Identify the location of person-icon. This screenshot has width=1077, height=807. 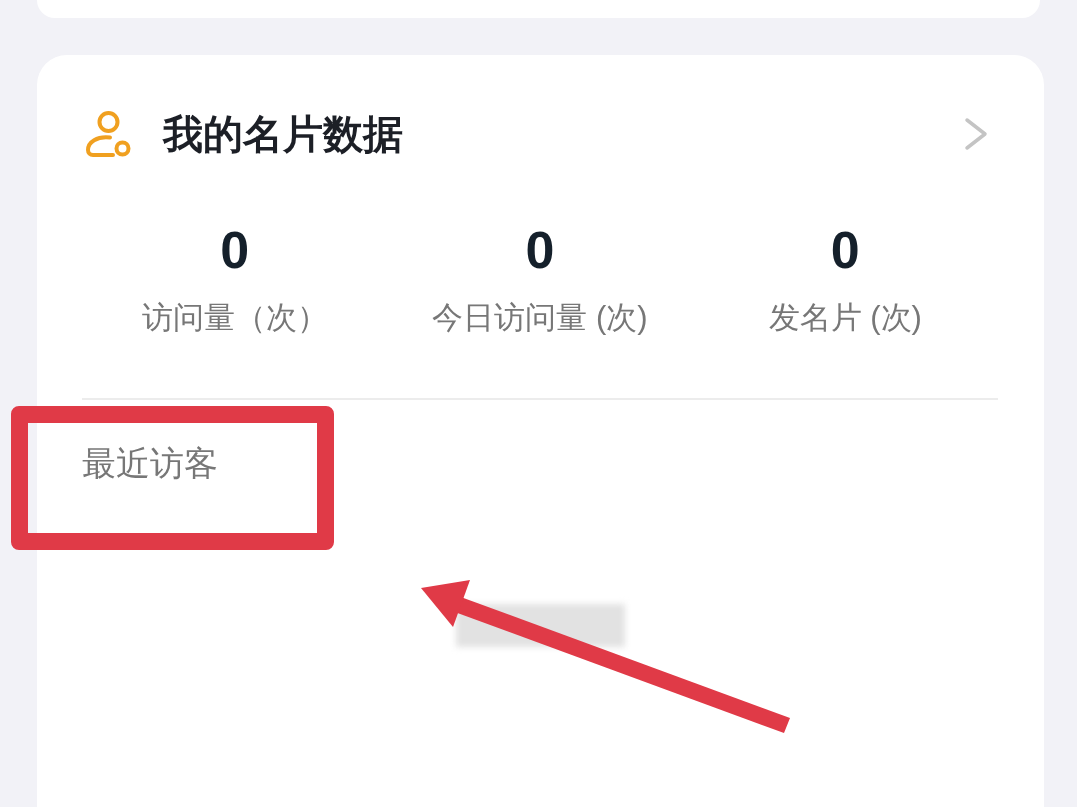
(109, 134).